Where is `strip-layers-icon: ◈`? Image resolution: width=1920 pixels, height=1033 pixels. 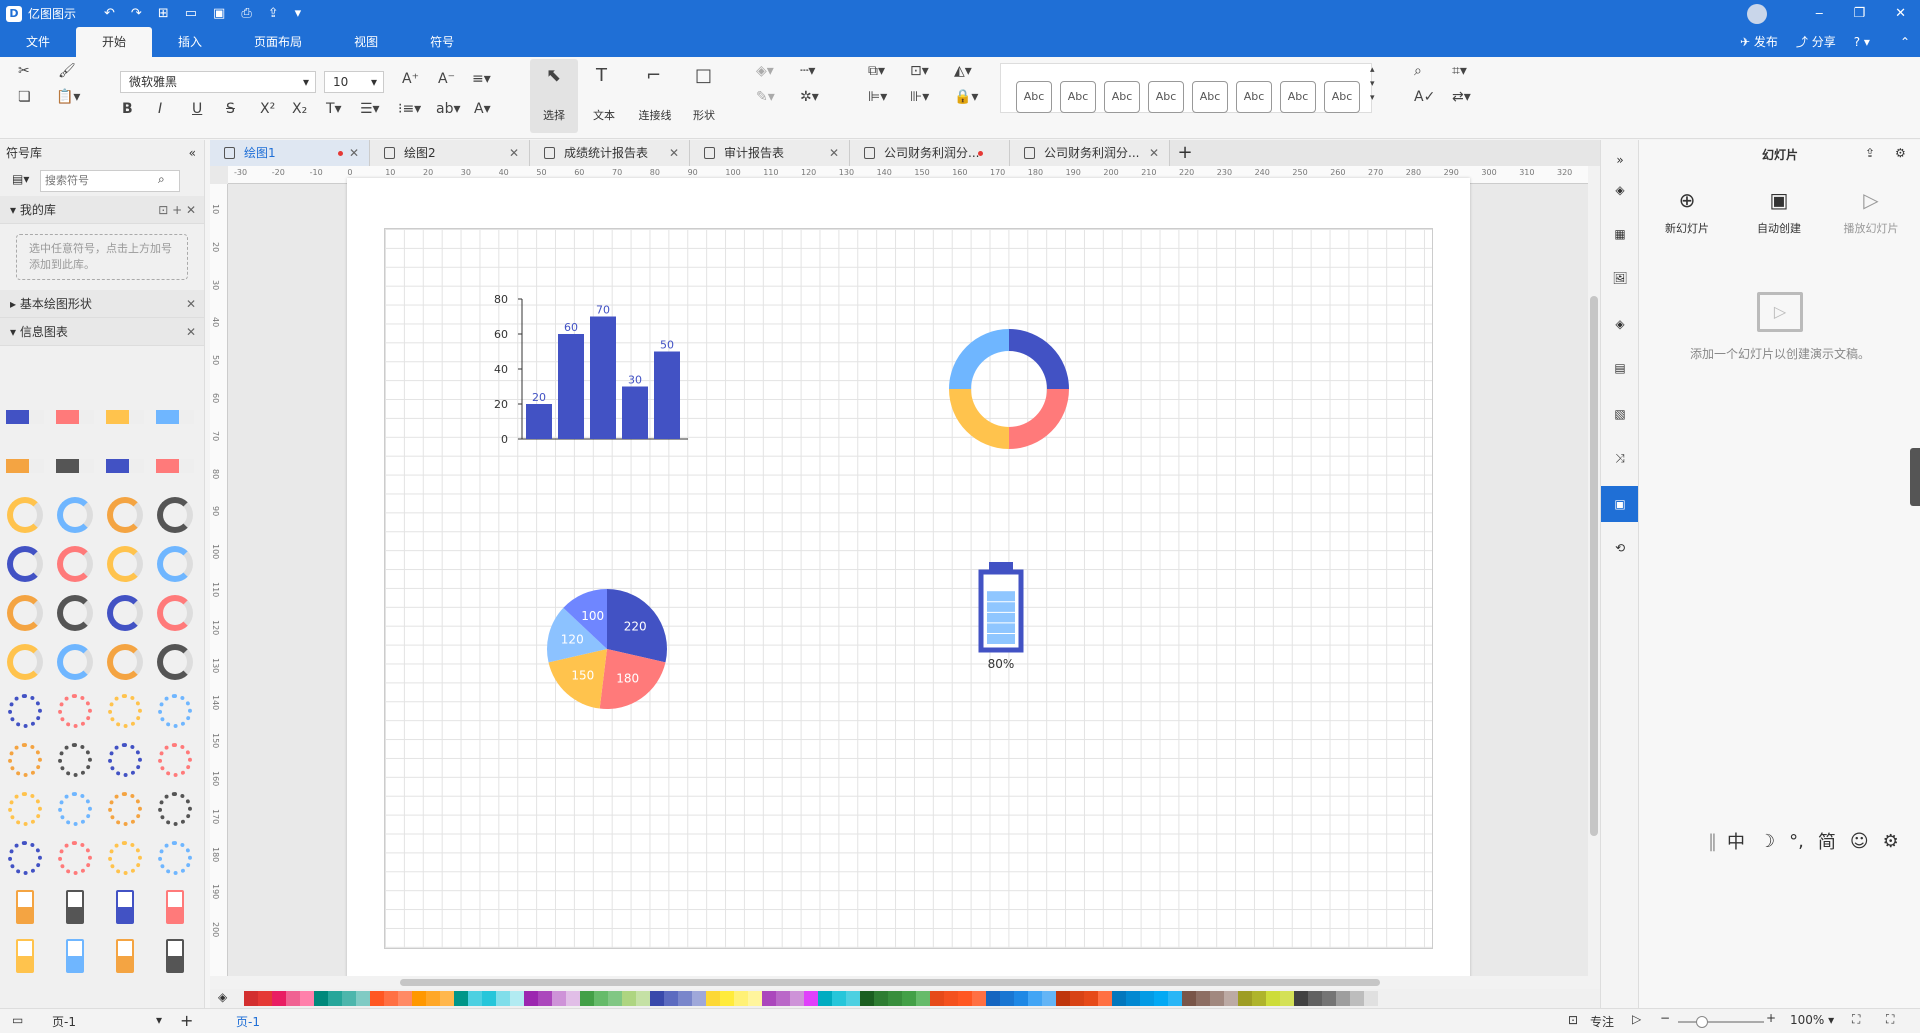 strip-layers-icon: ◈ is located at coordinates (1620, 324).